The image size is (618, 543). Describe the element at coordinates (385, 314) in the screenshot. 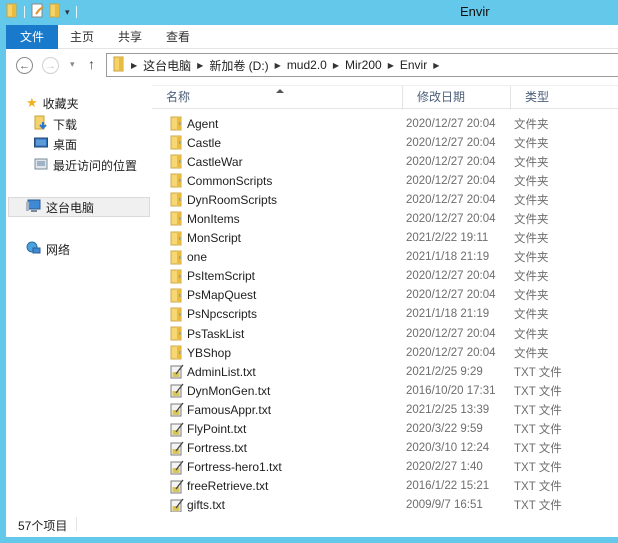

I see `file-row: PsNpcscripts 2021/1/18 21:19 文件夹` at that location.